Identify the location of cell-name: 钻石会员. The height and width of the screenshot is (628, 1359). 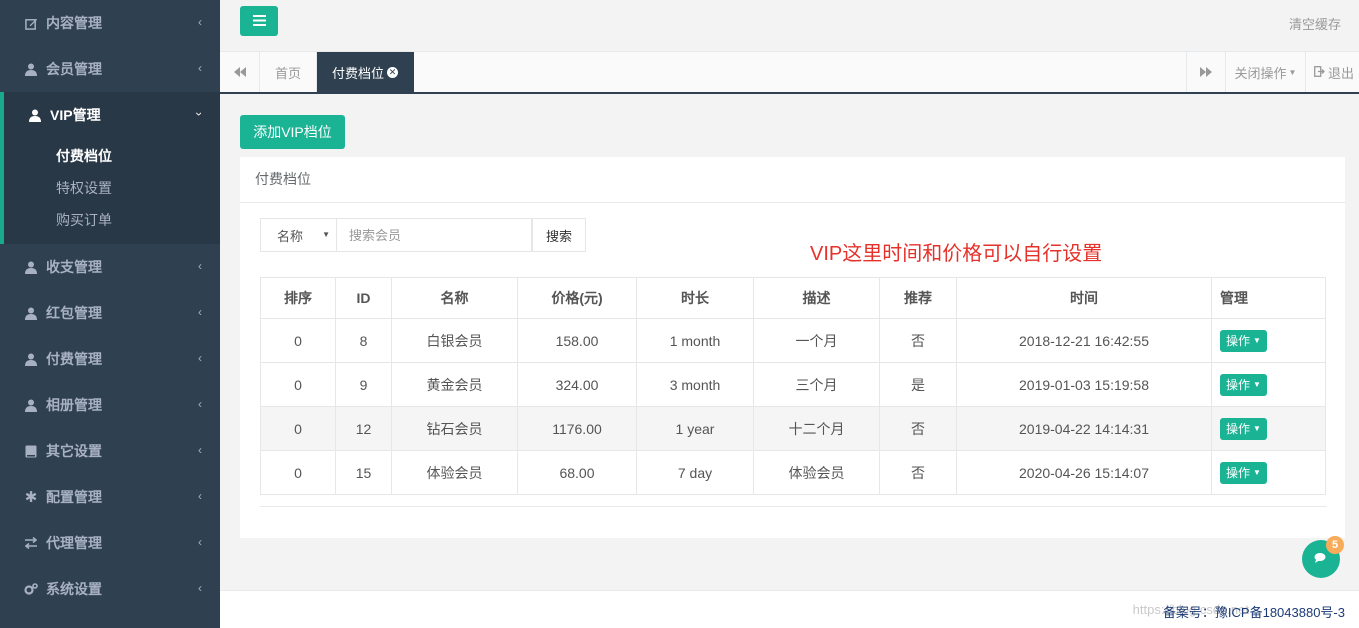
(454, 428).